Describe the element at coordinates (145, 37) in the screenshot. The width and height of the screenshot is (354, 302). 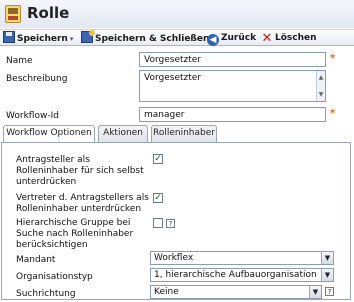
I see `save-and-close-button: Speichern & Schließen` at that location.